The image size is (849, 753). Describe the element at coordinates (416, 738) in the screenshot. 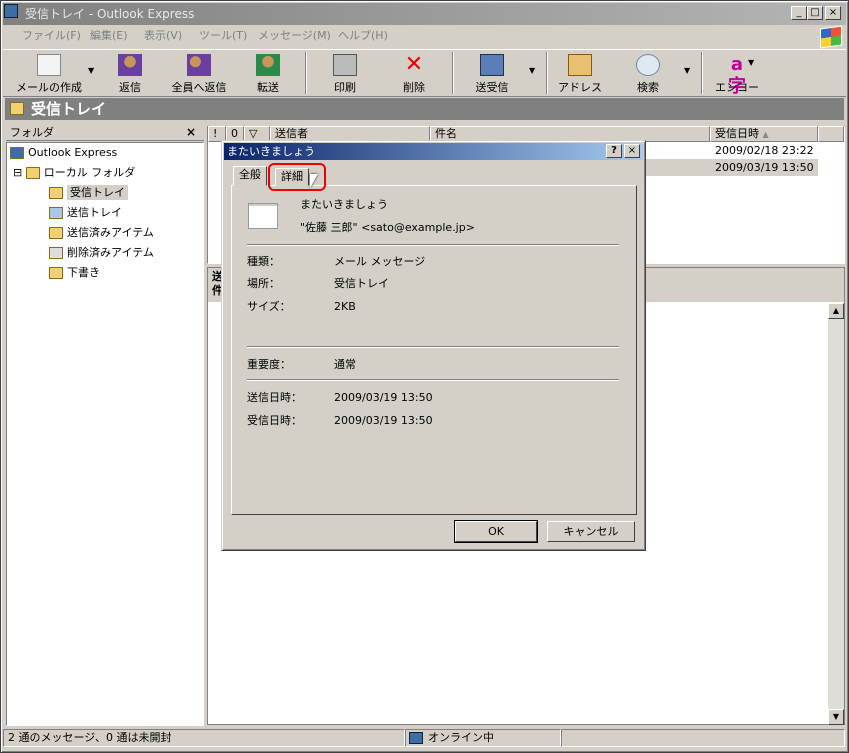

I see `online-computer-icon` at that location.